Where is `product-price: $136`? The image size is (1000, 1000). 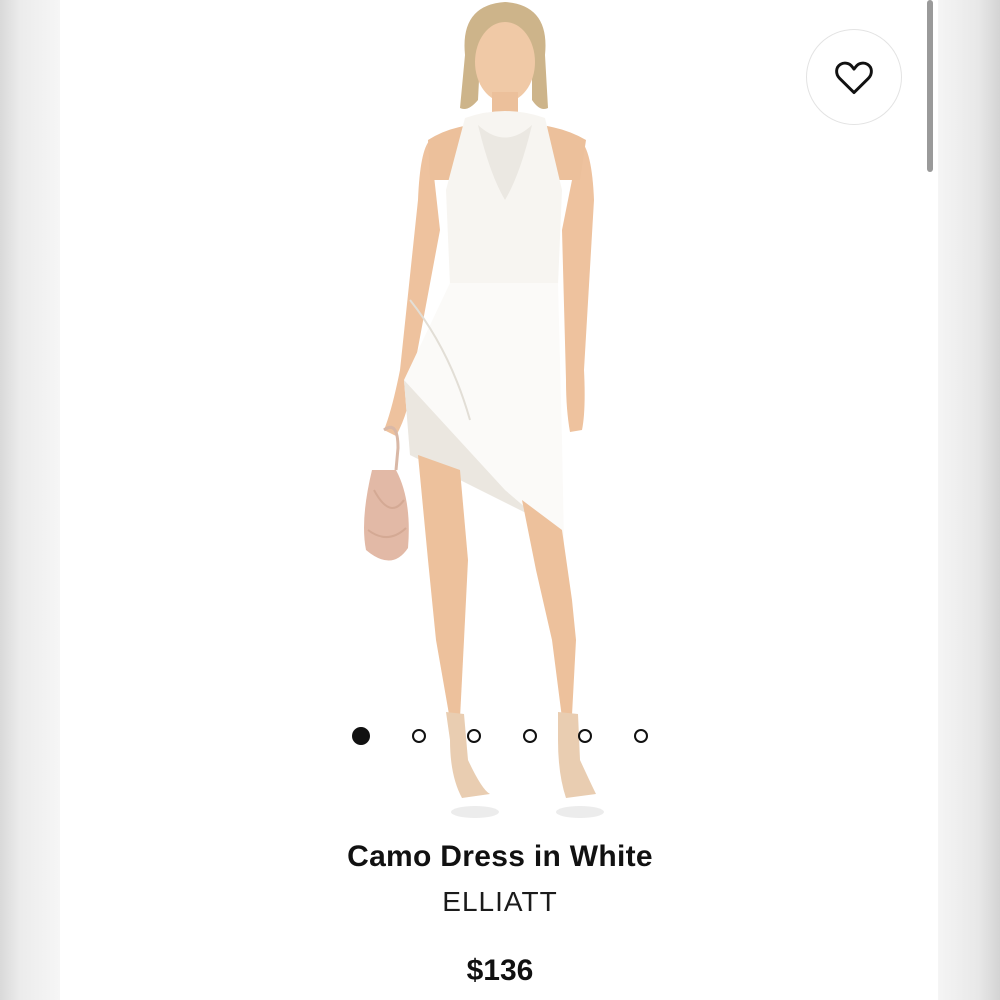
product-price: $136 is located at coordinates (500, 970).